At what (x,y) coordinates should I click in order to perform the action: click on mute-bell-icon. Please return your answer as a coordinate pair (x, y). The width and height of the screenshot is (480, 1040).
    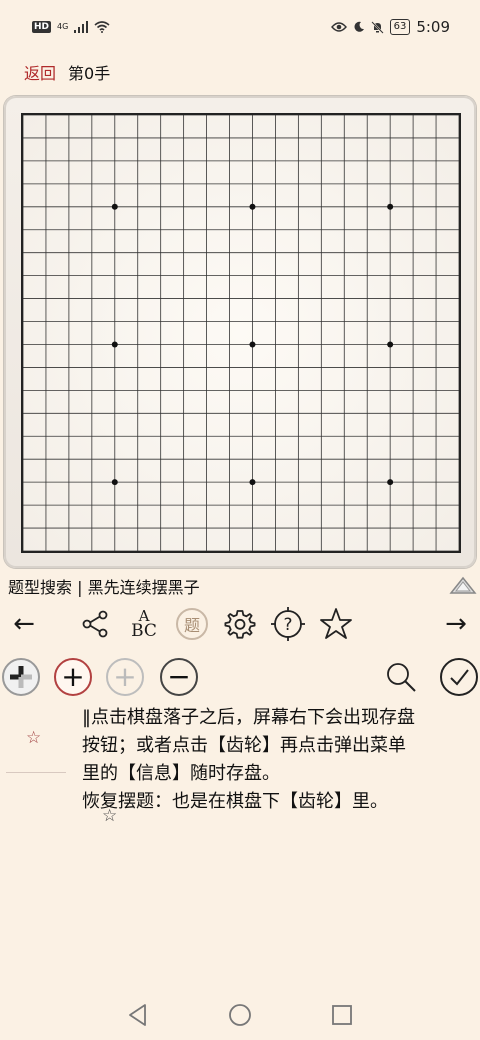
    Looking at the image, I should click on (377, 27).